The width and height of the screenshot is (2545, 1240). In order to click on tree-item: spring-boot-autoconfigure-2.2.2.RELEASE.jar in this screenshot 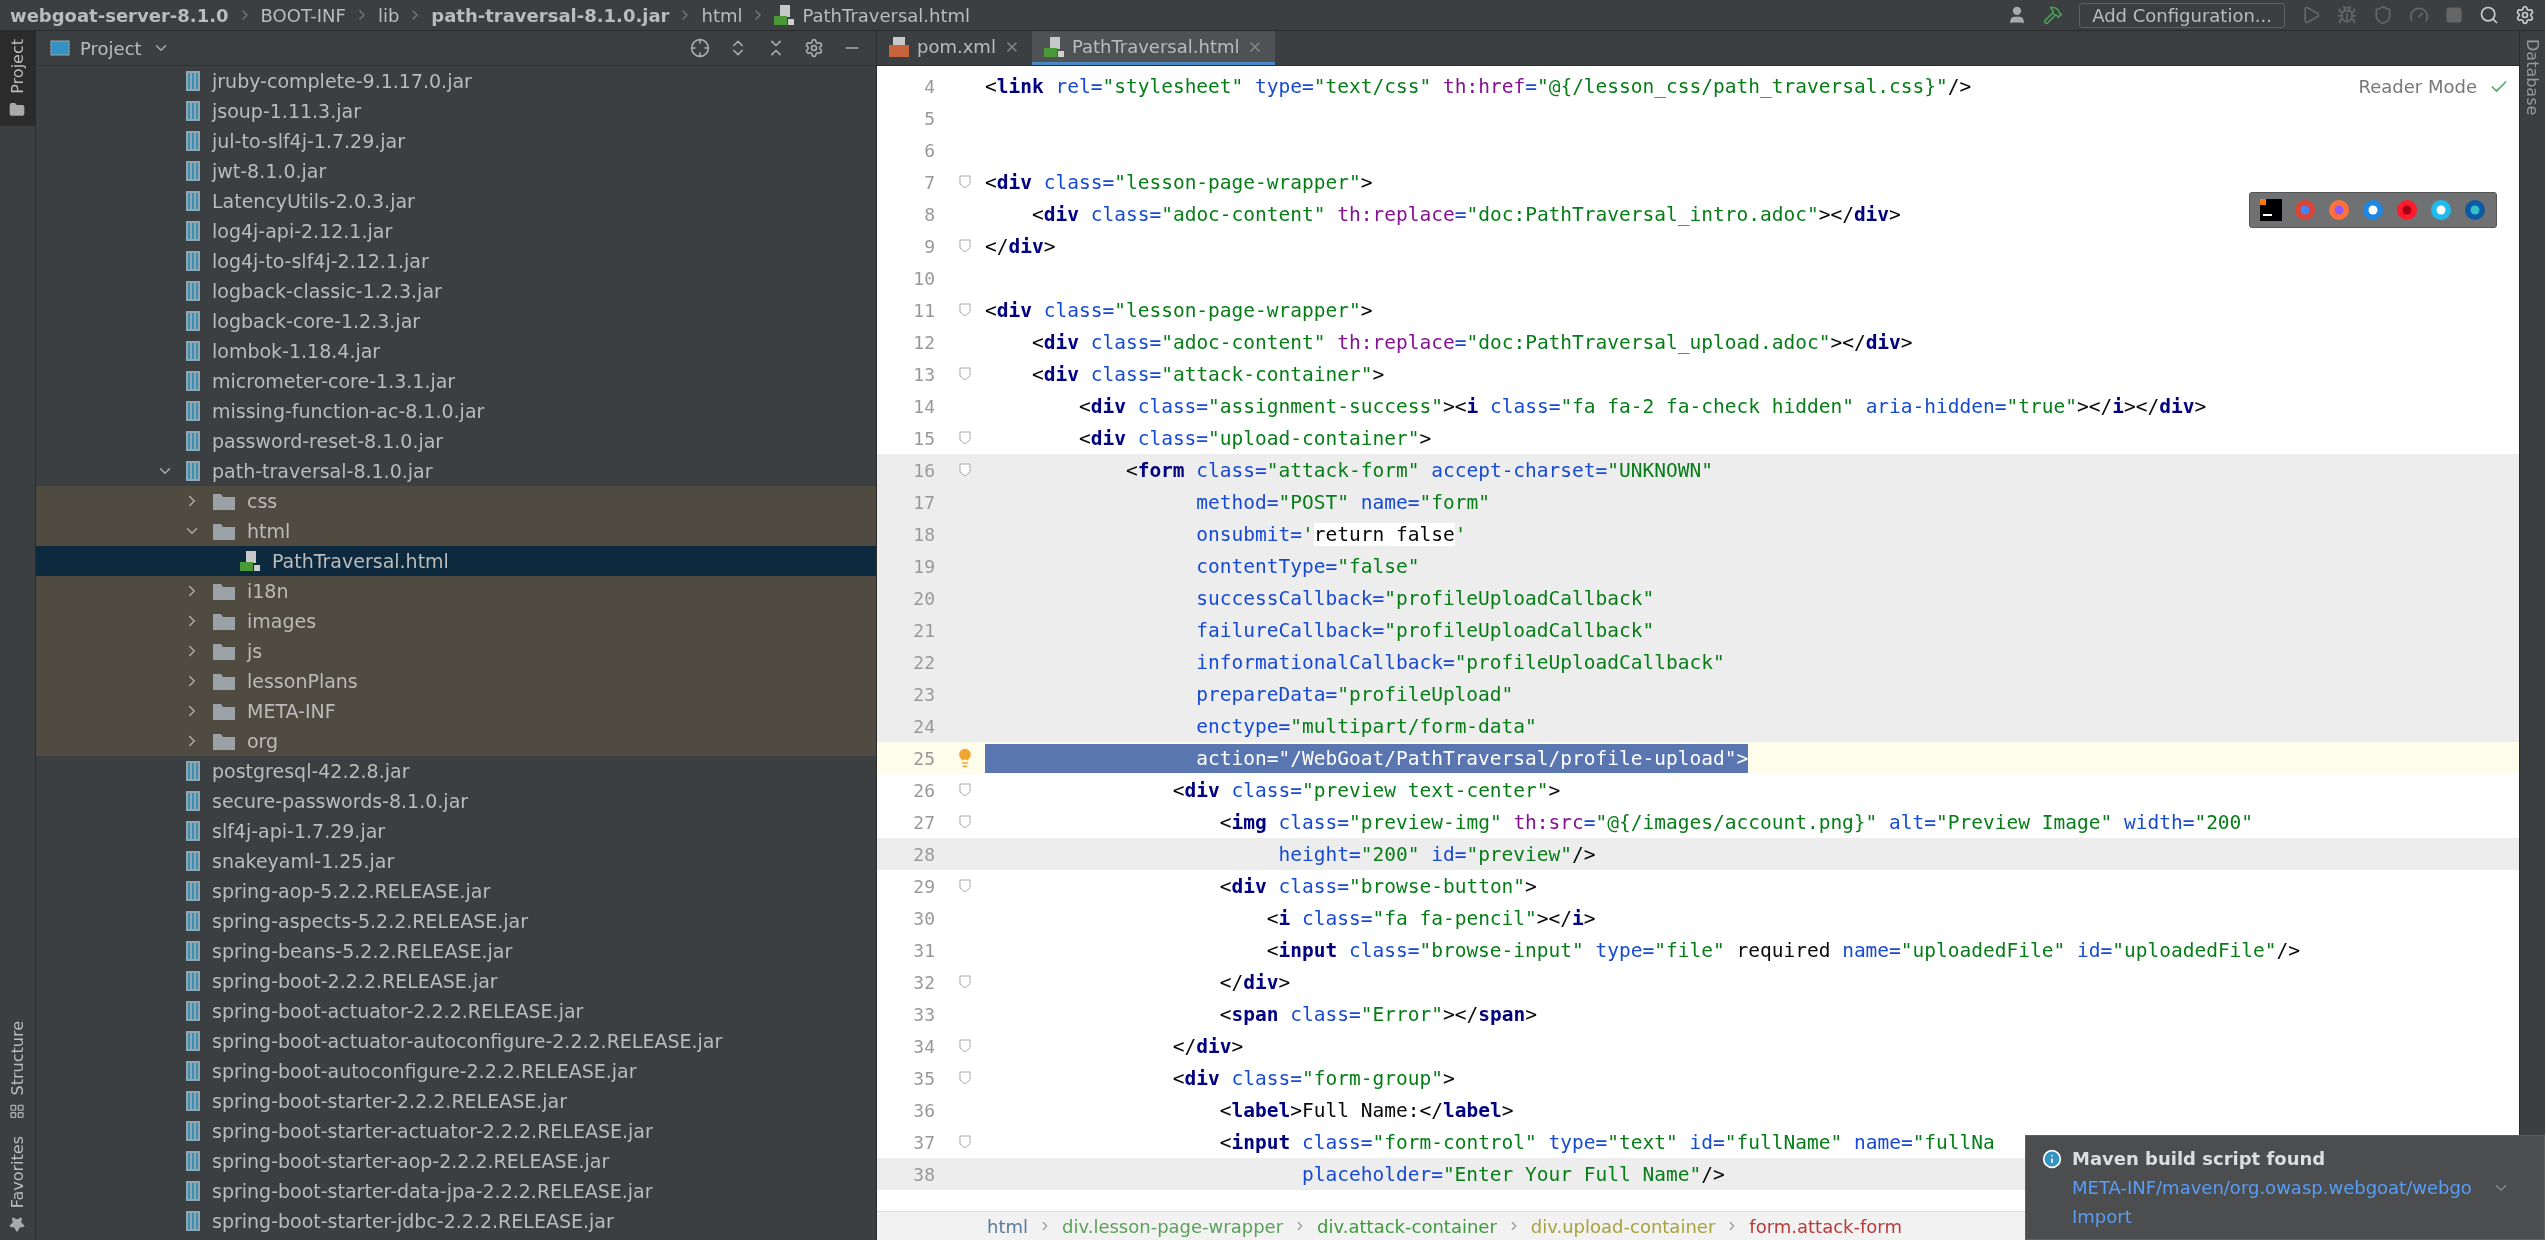, I will do `click(456, 1071)`.